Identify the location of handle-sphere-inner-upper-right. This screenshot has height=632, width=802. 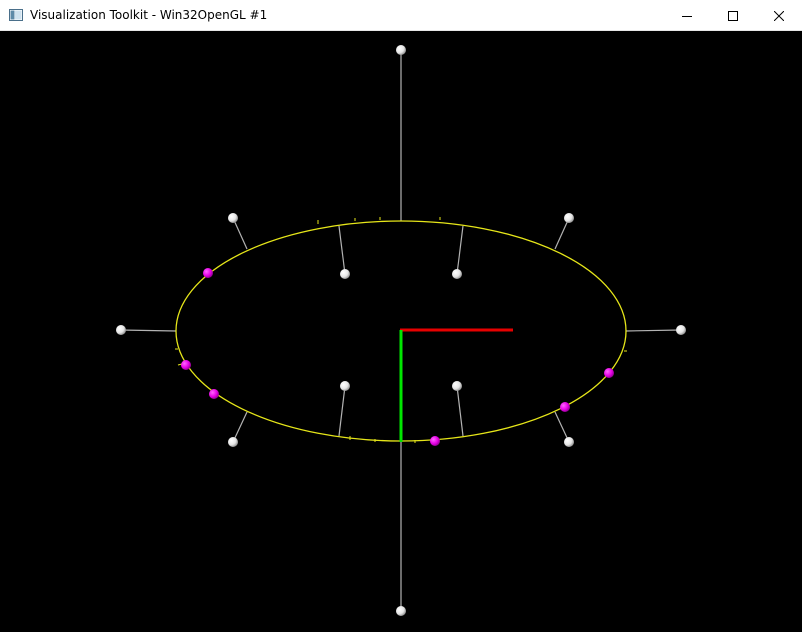
(457, 274).